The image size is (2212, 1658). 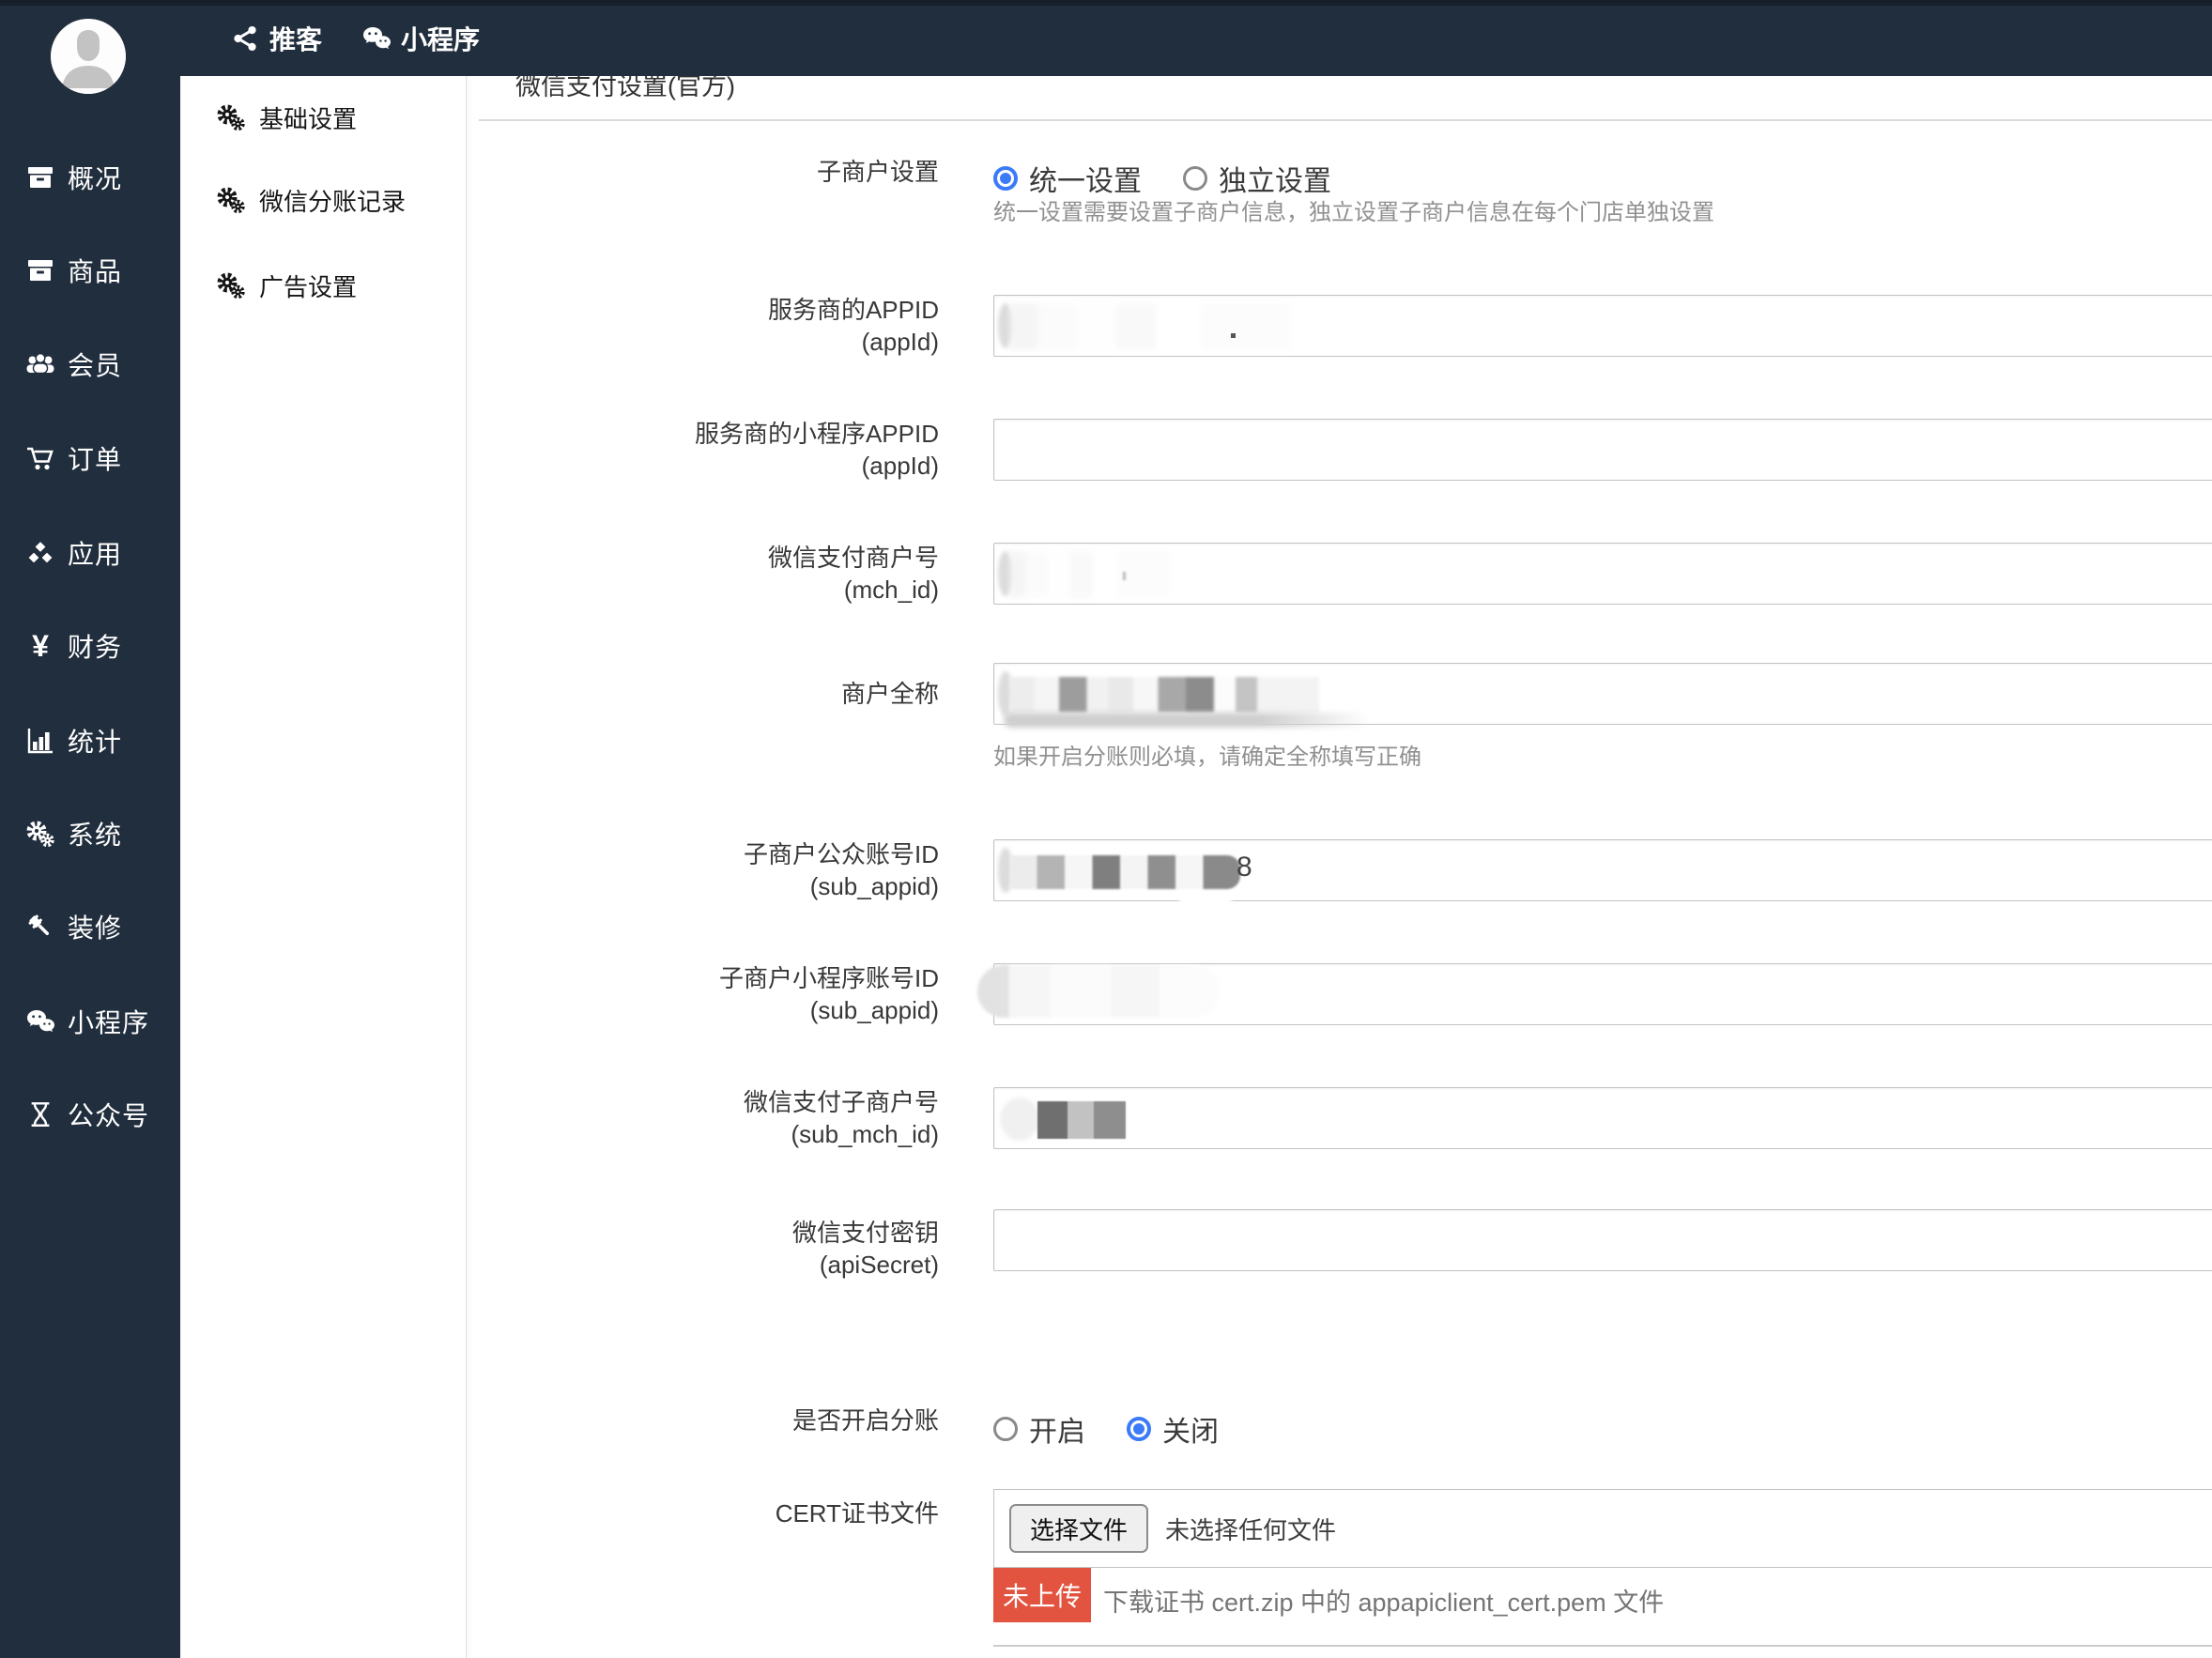 I want to click on avatar, so click(x=88, y=56).